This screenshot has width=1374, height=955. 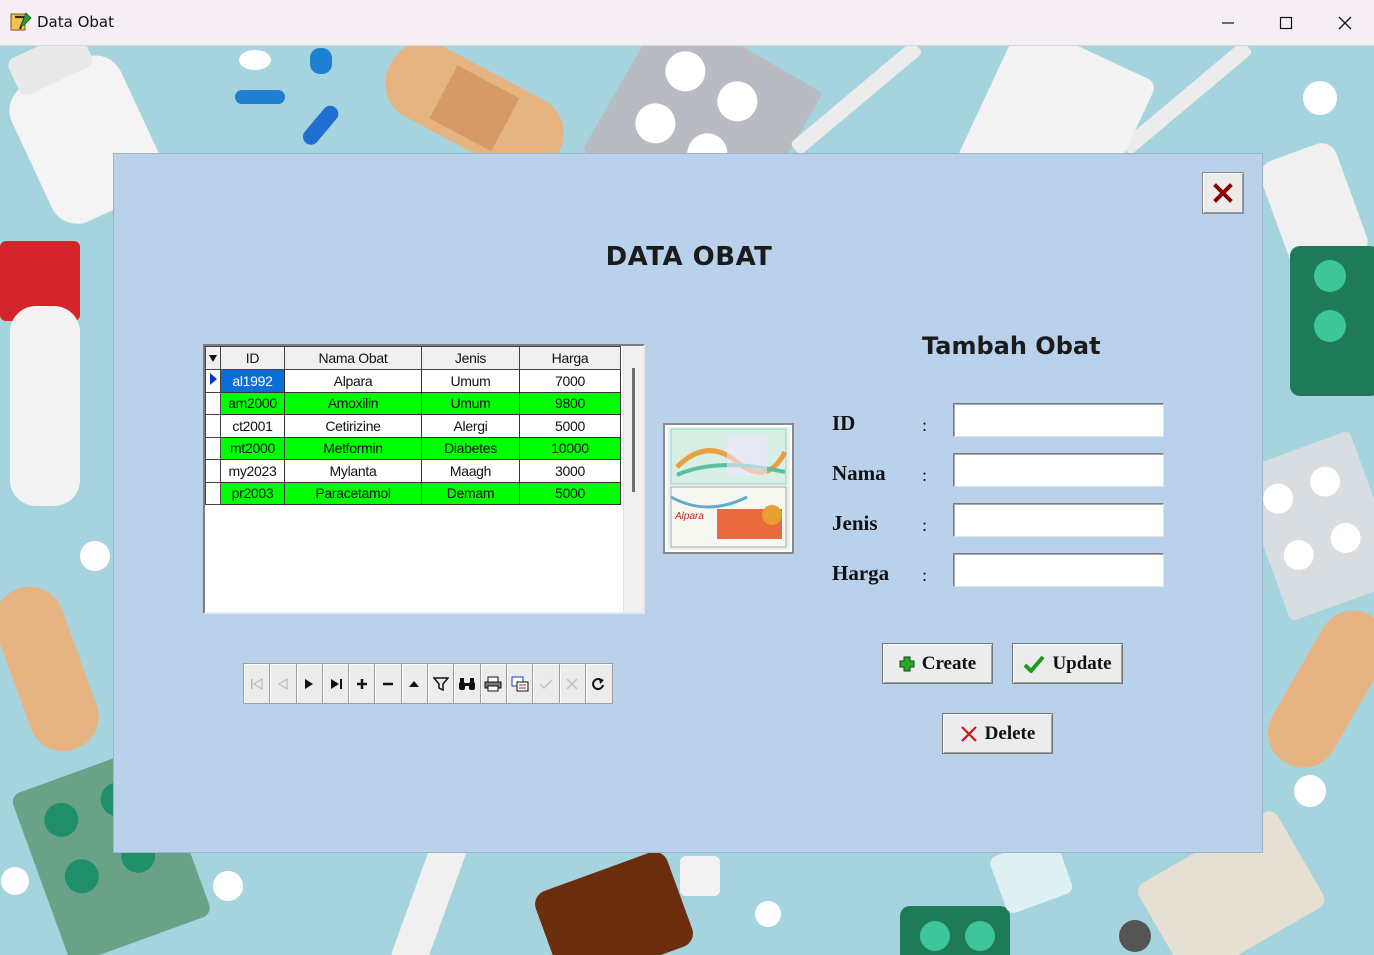 I want to click on next-icon, so click(x=309, y=683).